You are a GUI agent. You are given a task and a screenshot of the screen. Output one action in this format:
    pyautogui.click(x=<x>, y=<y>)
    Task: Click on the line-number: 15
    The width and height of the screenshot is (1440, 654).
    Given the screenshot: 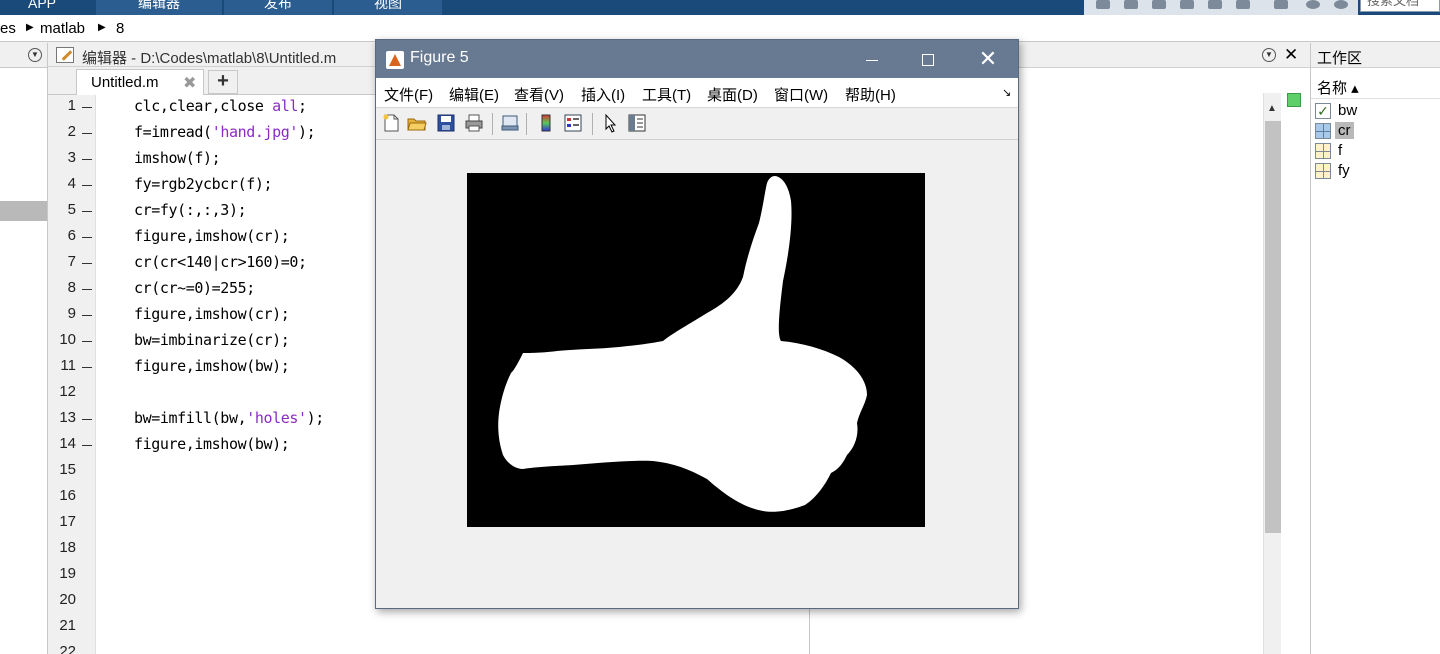 What is the action you would take?
    pyautogui.click(x=67, y=469)
    